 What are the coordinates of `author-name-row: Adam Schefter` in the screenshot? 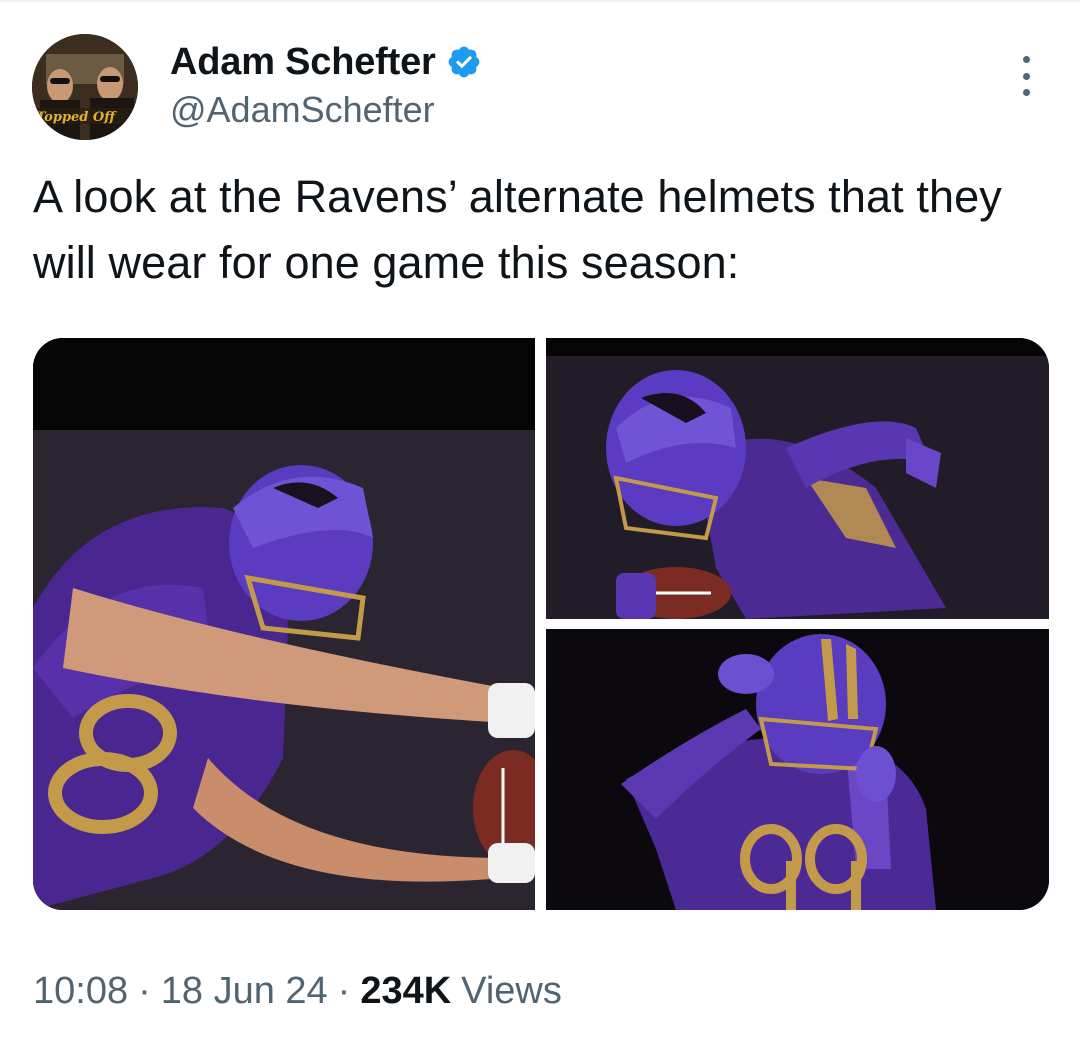 It's located at (326, 62).